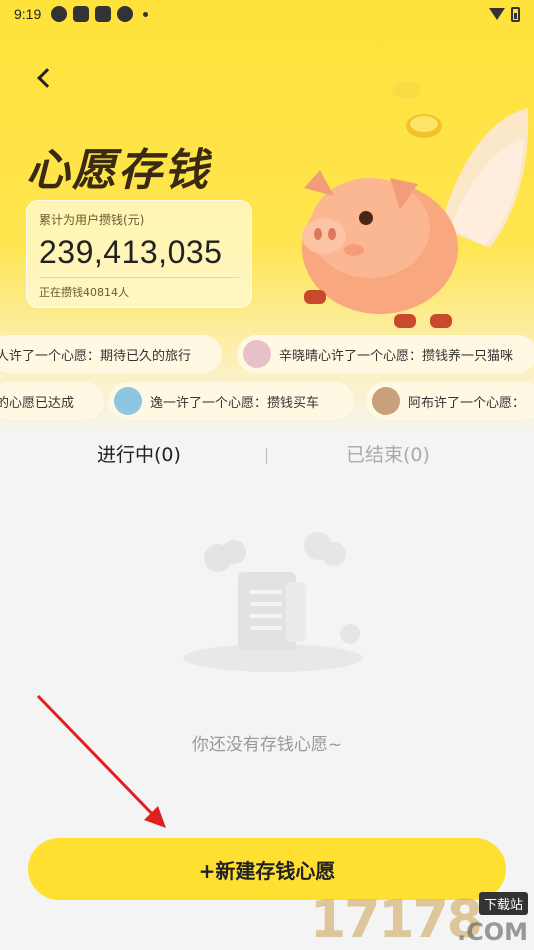  I want to click on site-watermark: 17178 下载站 .COM, so click(422, 920).